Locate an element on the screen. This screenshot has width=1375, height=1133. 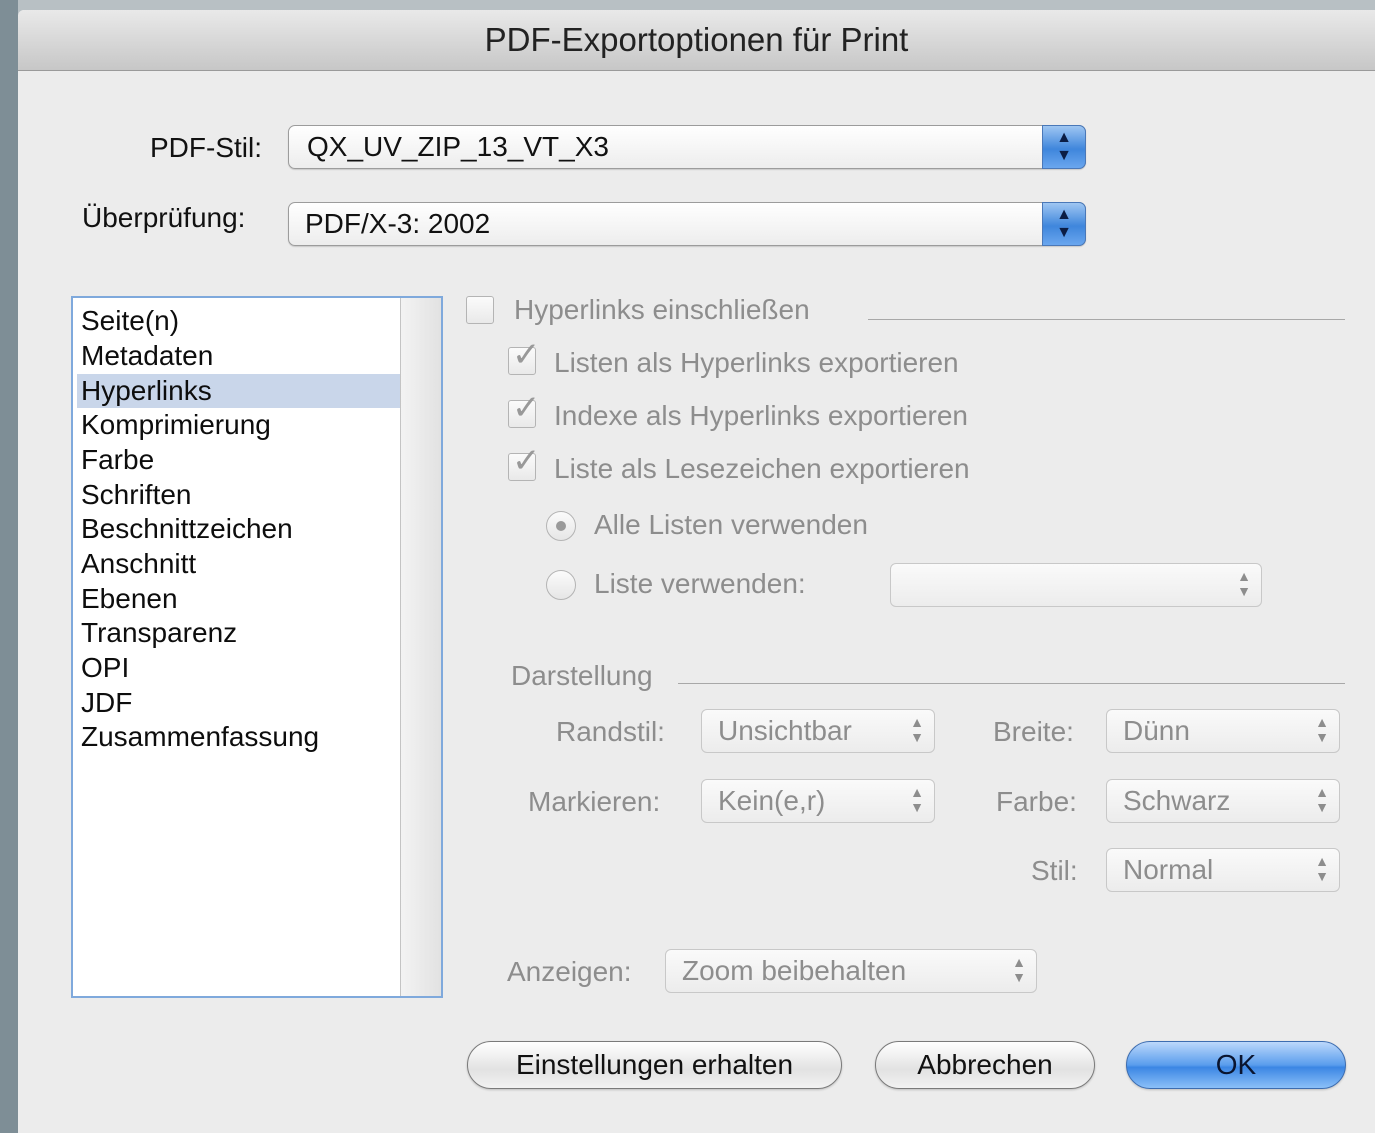
list-item-komprimierung: Komprimierung is located at coordinates (240, 425).